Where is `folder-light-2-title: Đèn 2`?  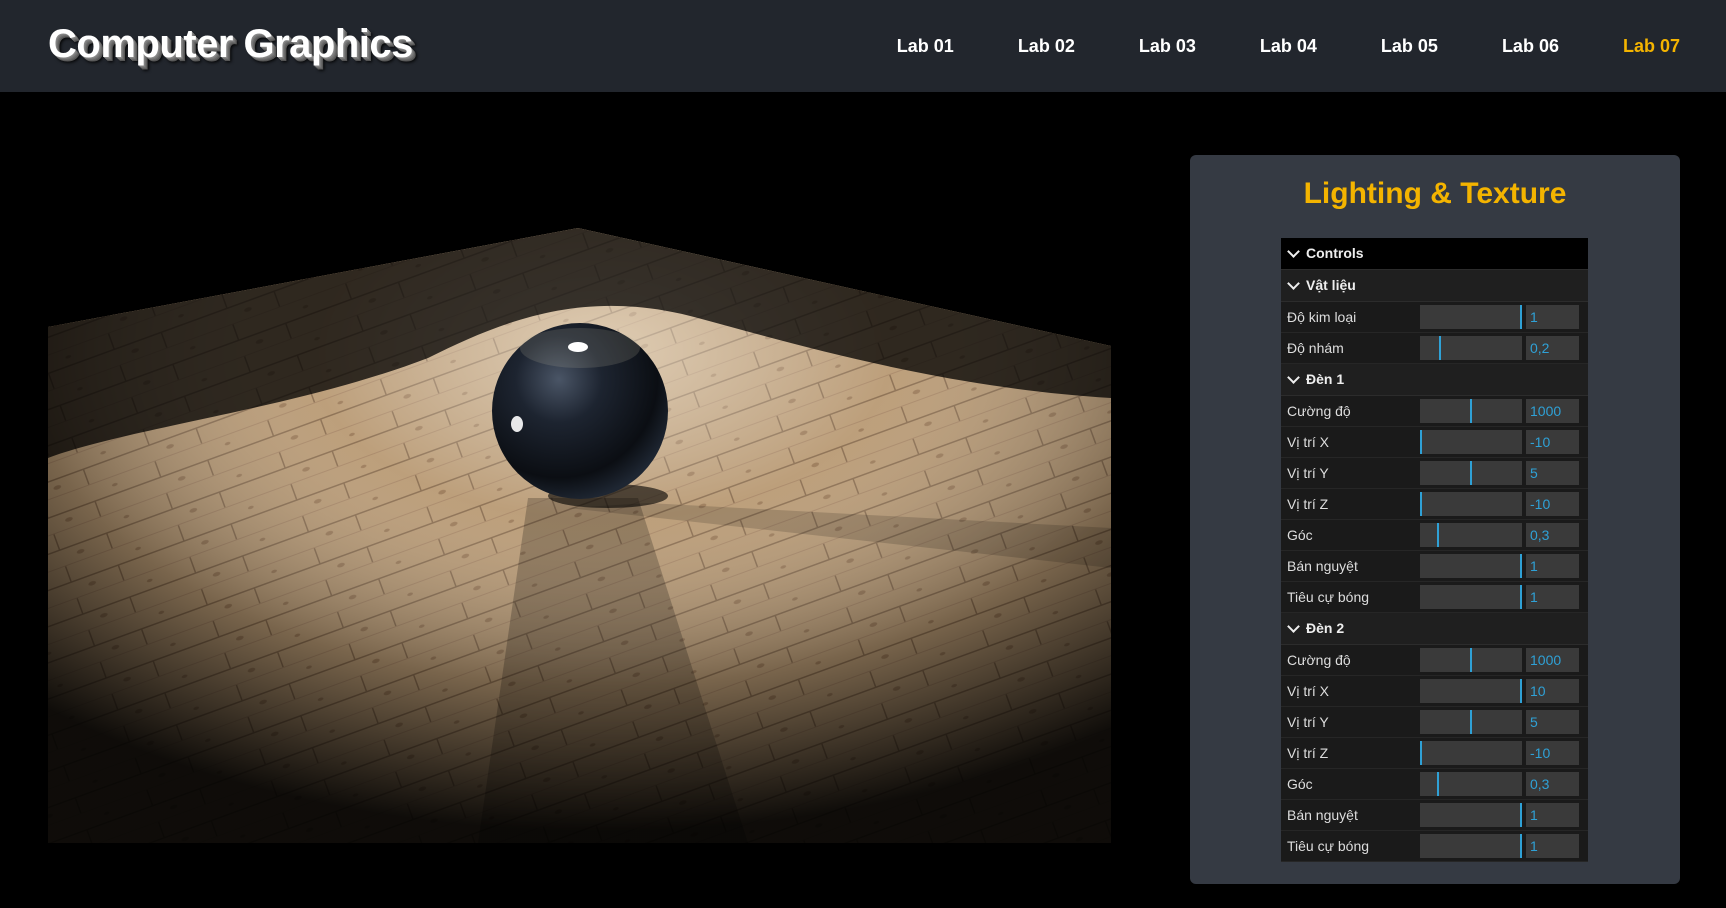 folder-light-2-title: Đèn 2 is located at coordinates (1325, 628).